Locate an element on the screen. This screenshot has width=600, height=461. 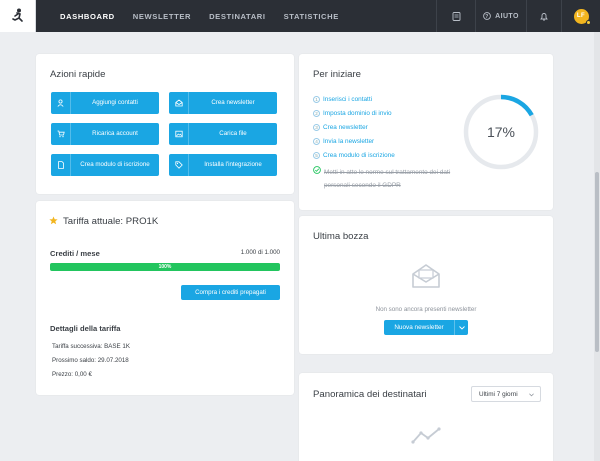
new-newsletter-button: Nuova newsletter is located at coordinates (419, 327).